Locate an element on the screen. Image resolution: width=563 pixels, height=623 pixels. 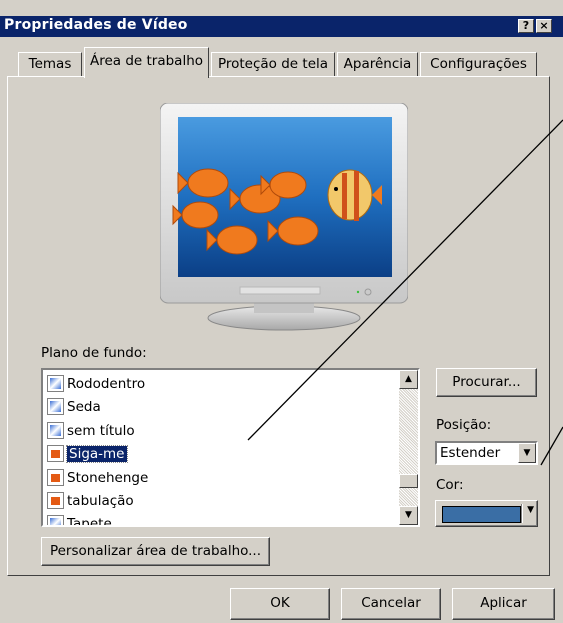
tab-area-de-trabalho: Área de trabalho is located at coordinates (146, 62).